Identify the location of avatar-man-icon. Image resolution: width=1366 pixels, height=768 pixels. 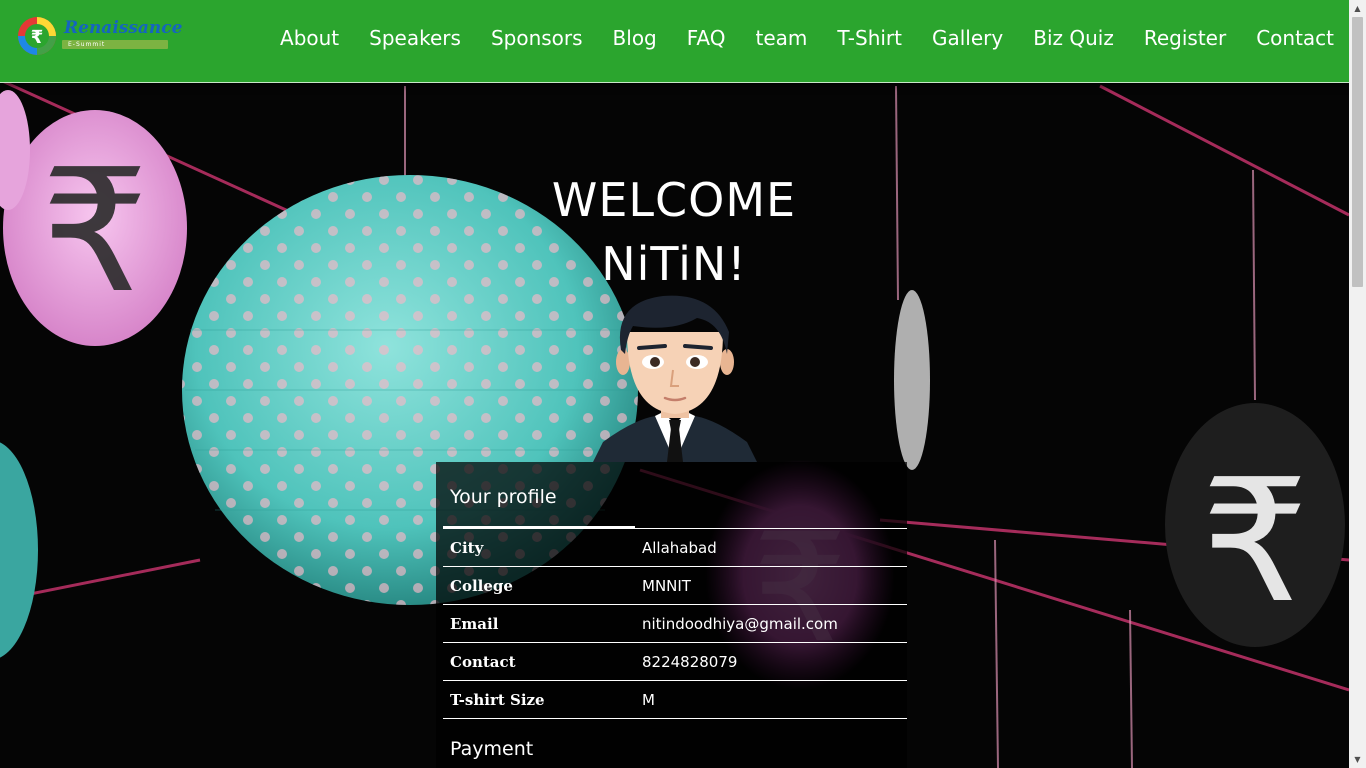
(675, 378).